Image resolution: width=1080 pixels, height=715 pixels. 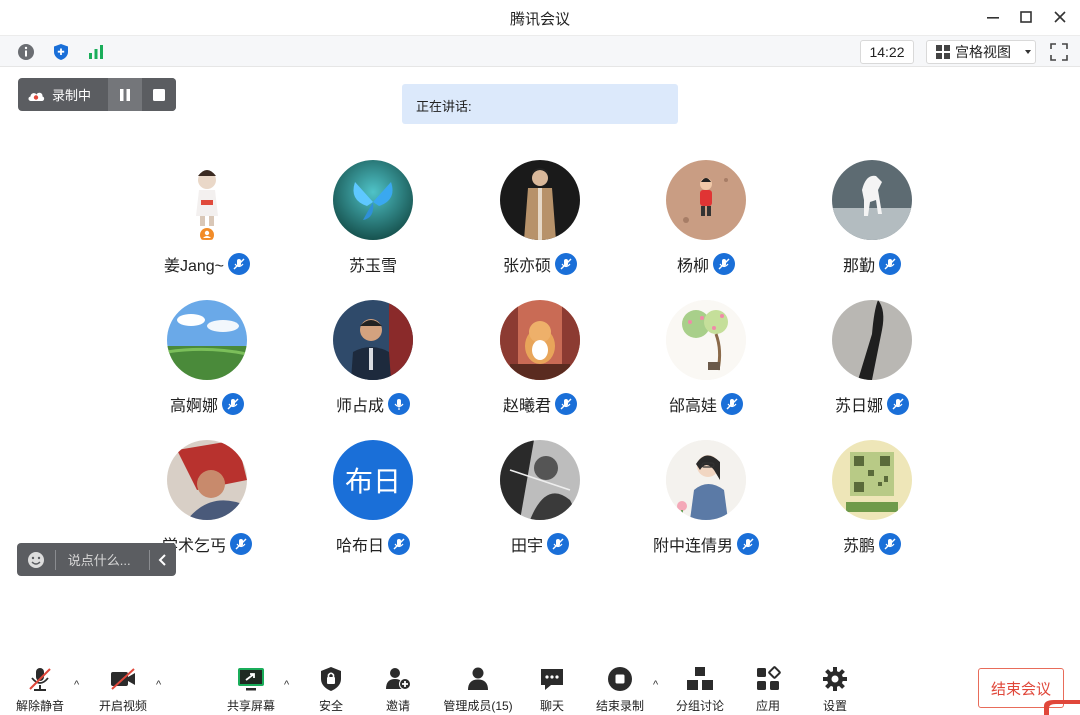 I want to click on participant-name: 苏玉雪, so click(x=372, y=266).